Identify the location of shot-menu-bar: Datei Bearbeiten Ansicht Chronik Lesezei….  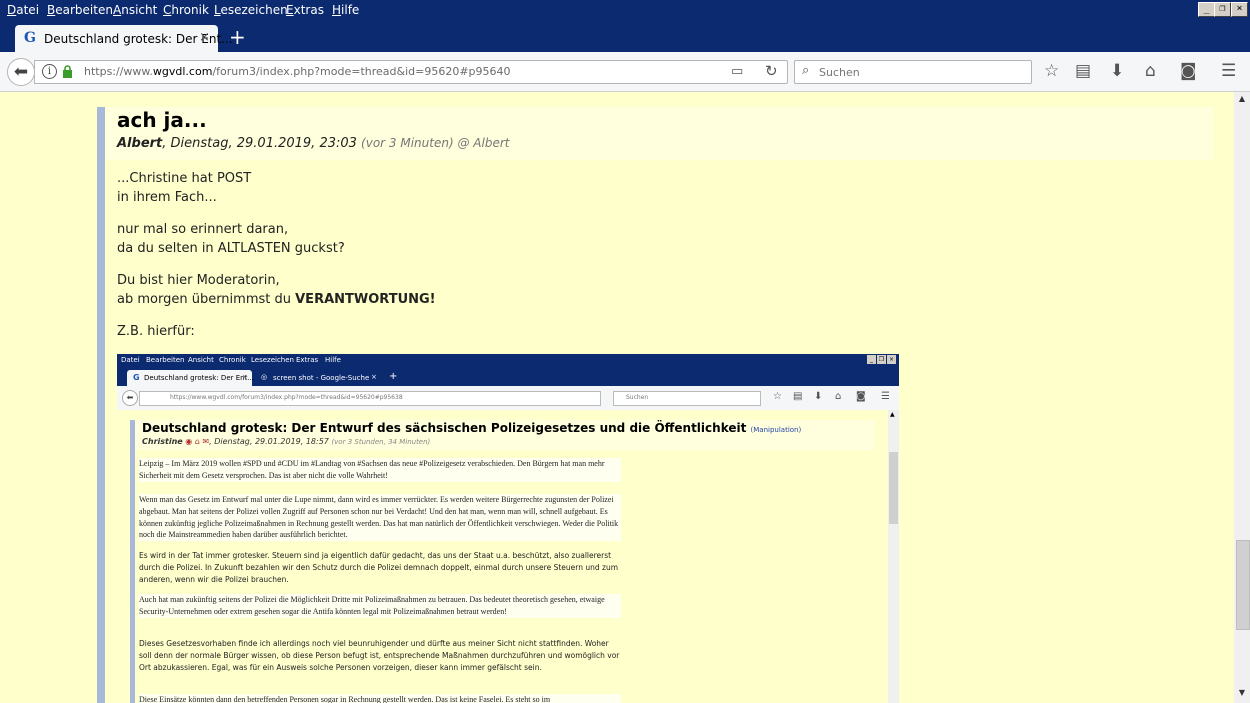
(508, 360).